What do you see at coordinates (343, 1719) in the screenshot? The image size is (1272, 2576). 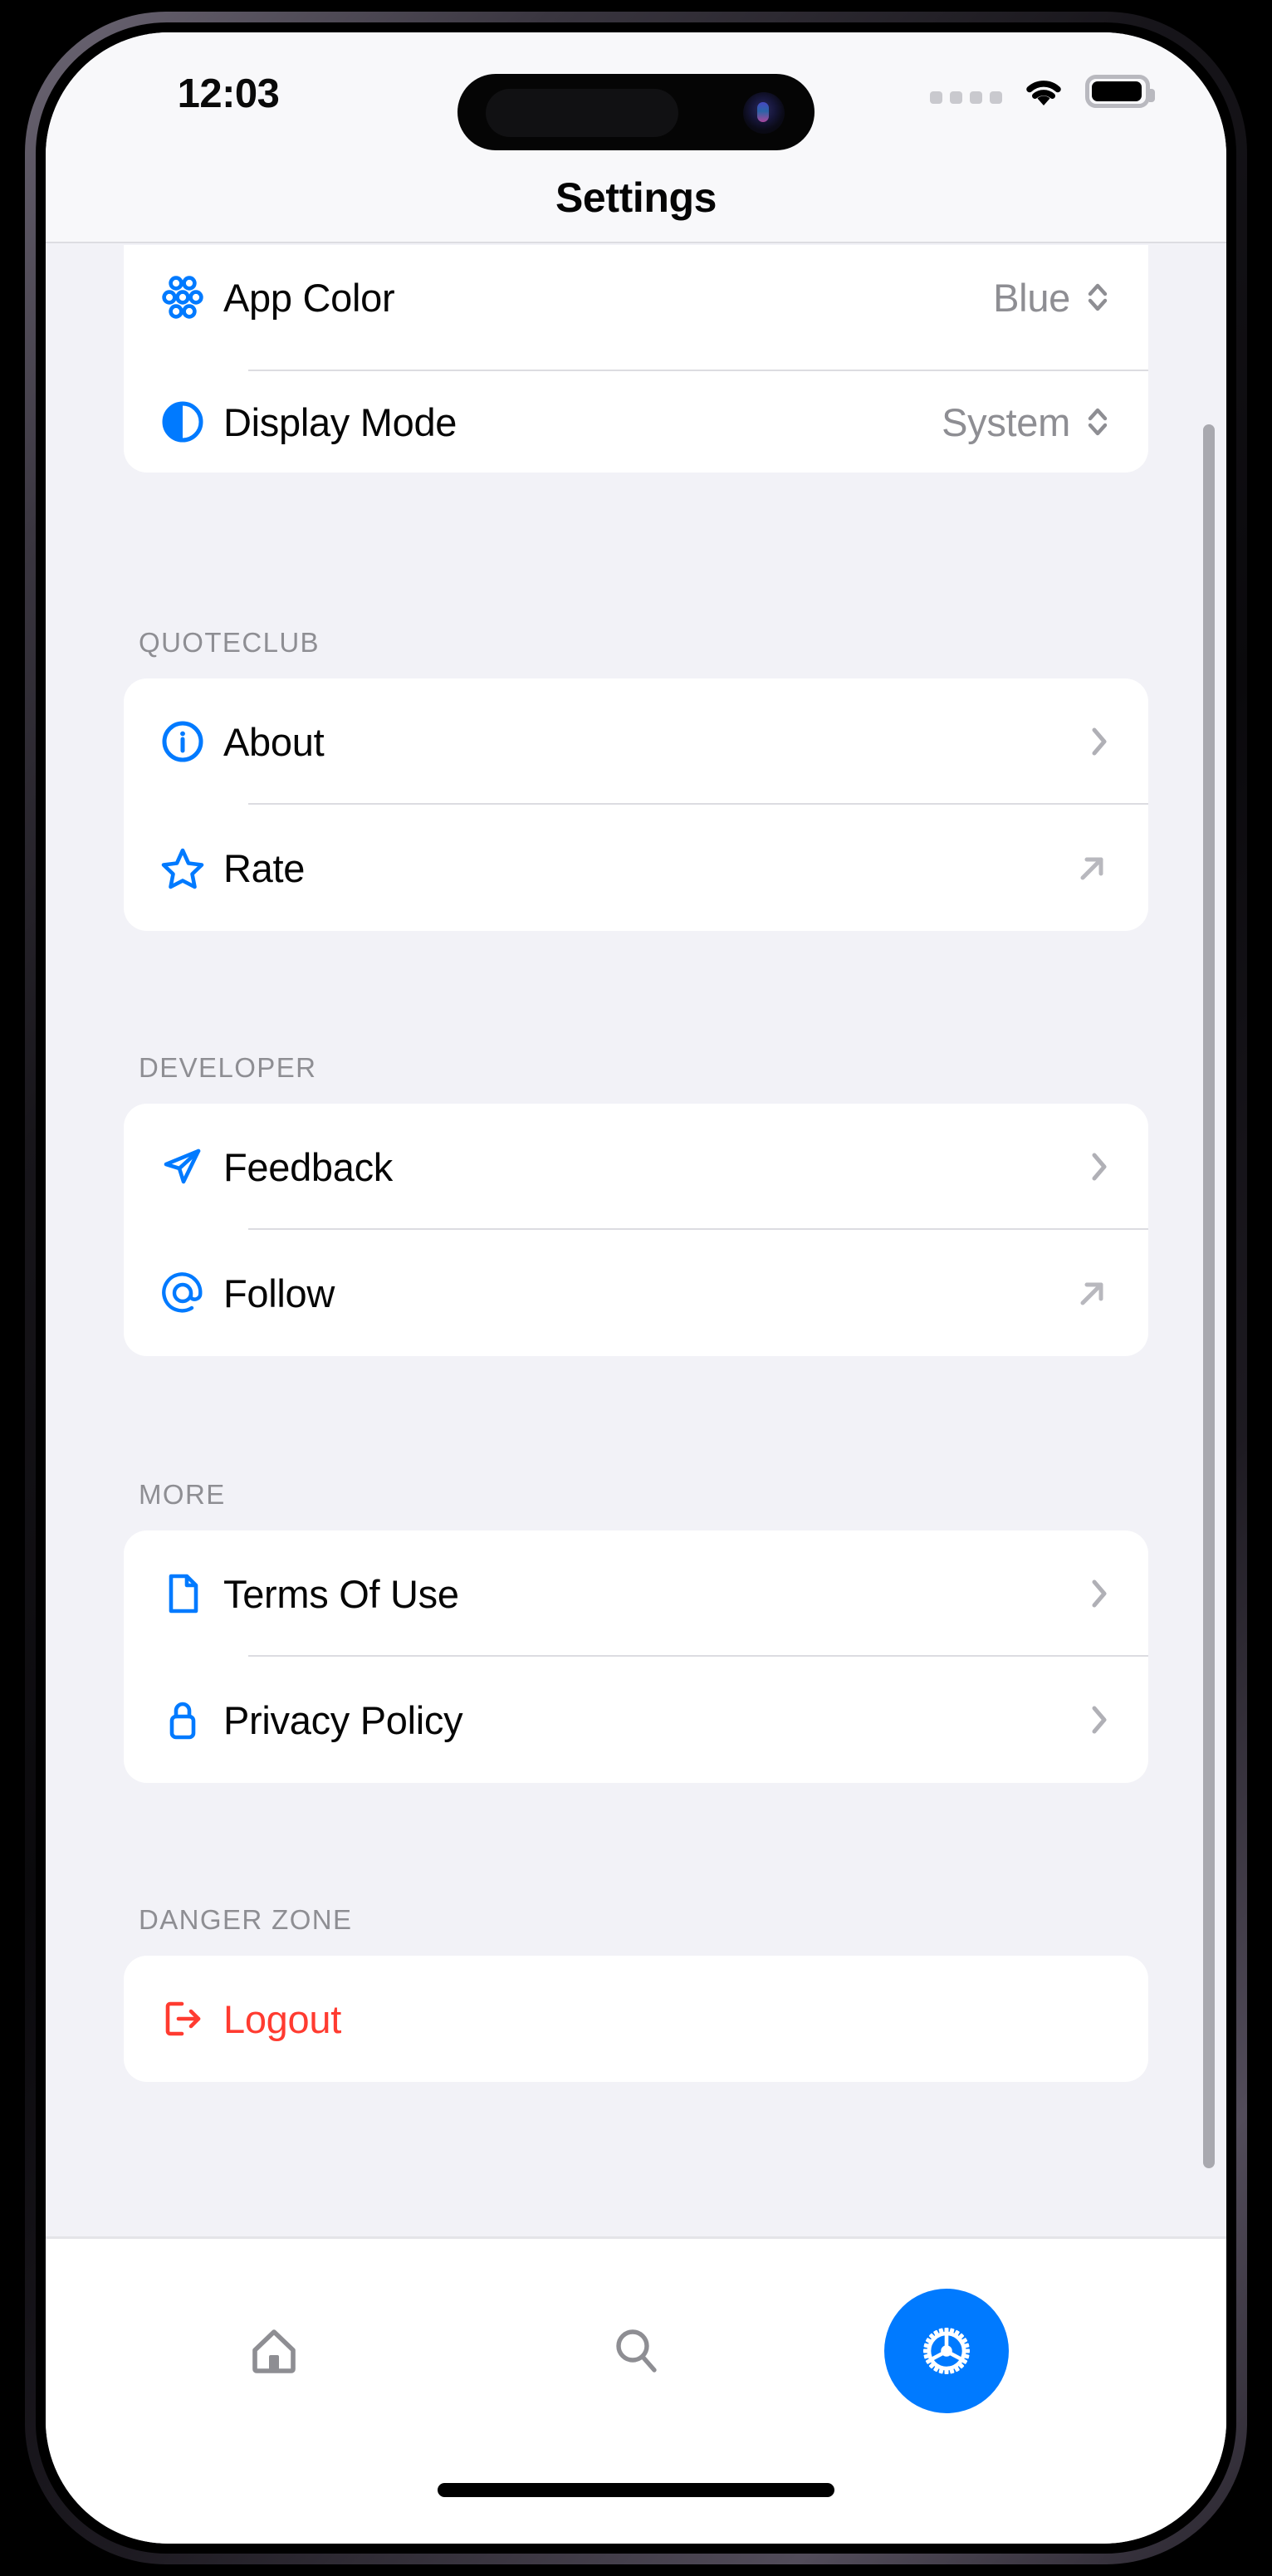 I see `row-label-privacy-policy: Privacy Policy` at bounding box center [343, 1719].